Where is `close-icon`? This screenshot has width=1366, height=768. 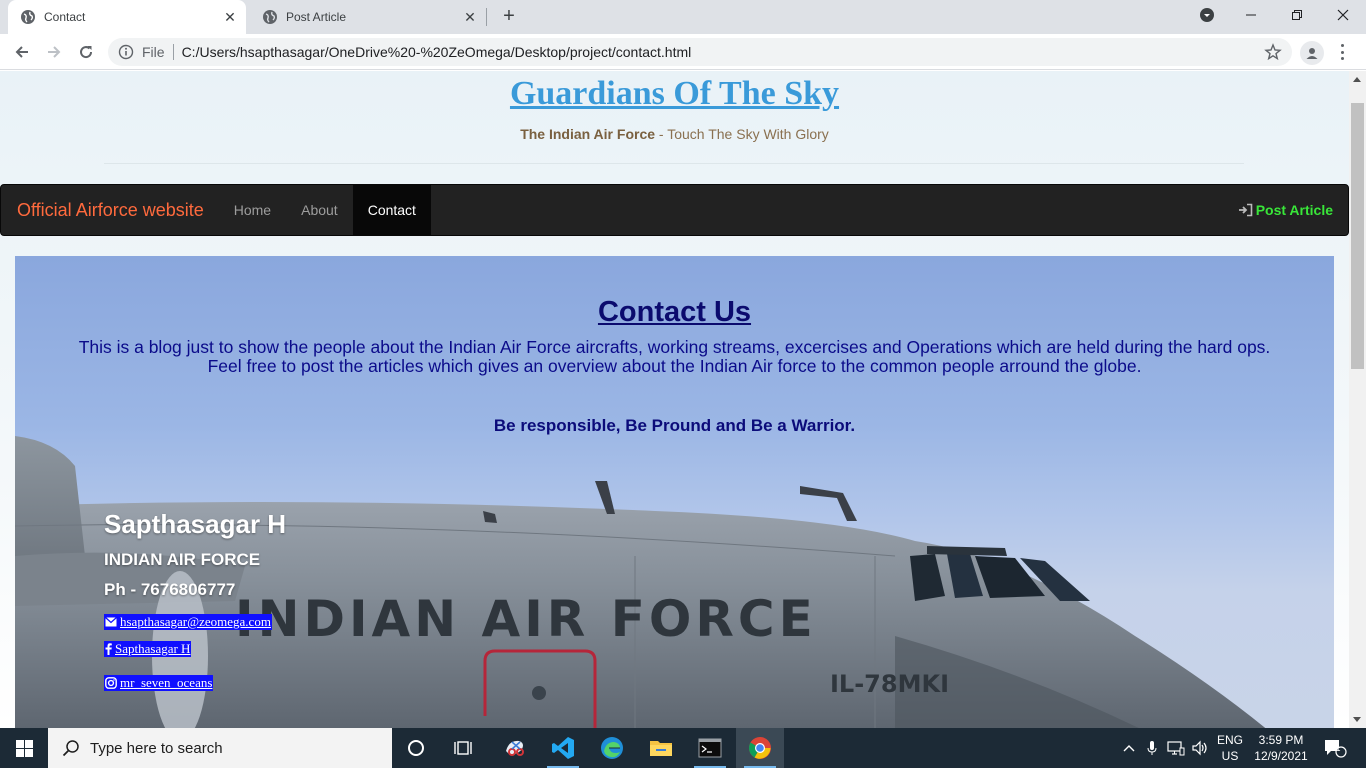 close-icon is located at coordinates (1343, 15).